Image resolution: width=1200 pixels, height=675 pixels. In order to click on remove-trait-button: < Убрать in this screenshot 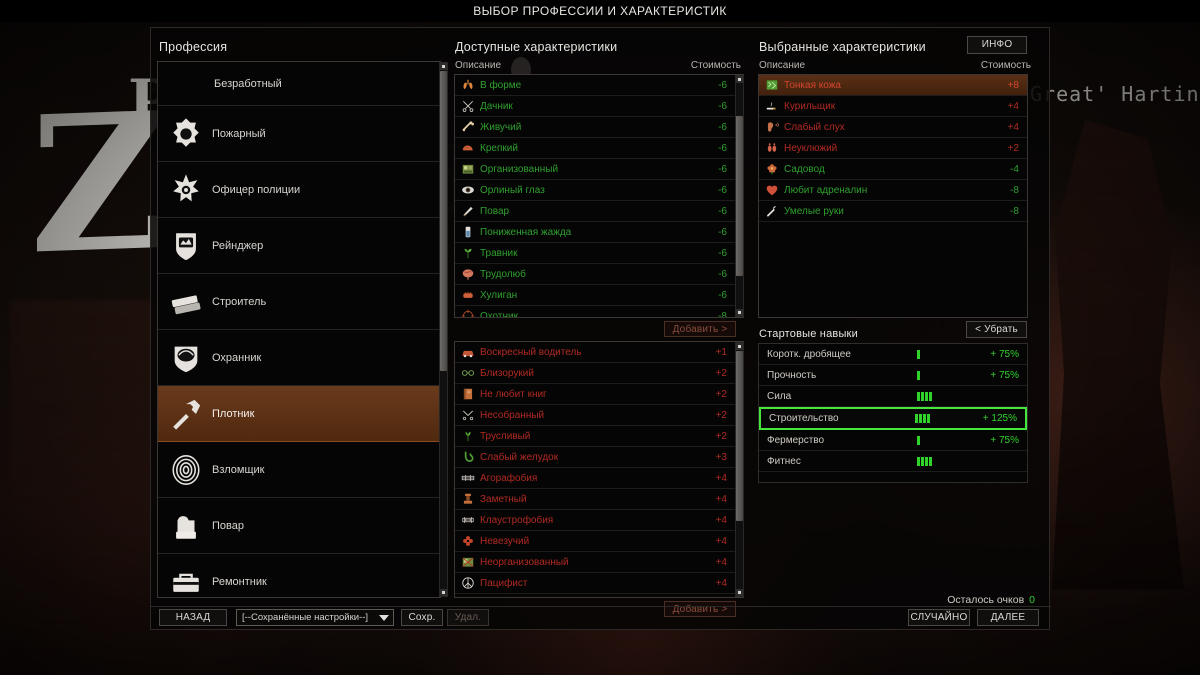, I will do `click(996, 329)`.